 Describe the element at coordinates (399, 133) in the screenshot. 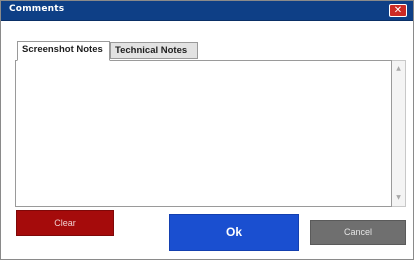

I see `notes-scrollbar: ▲ ▼` at that location.